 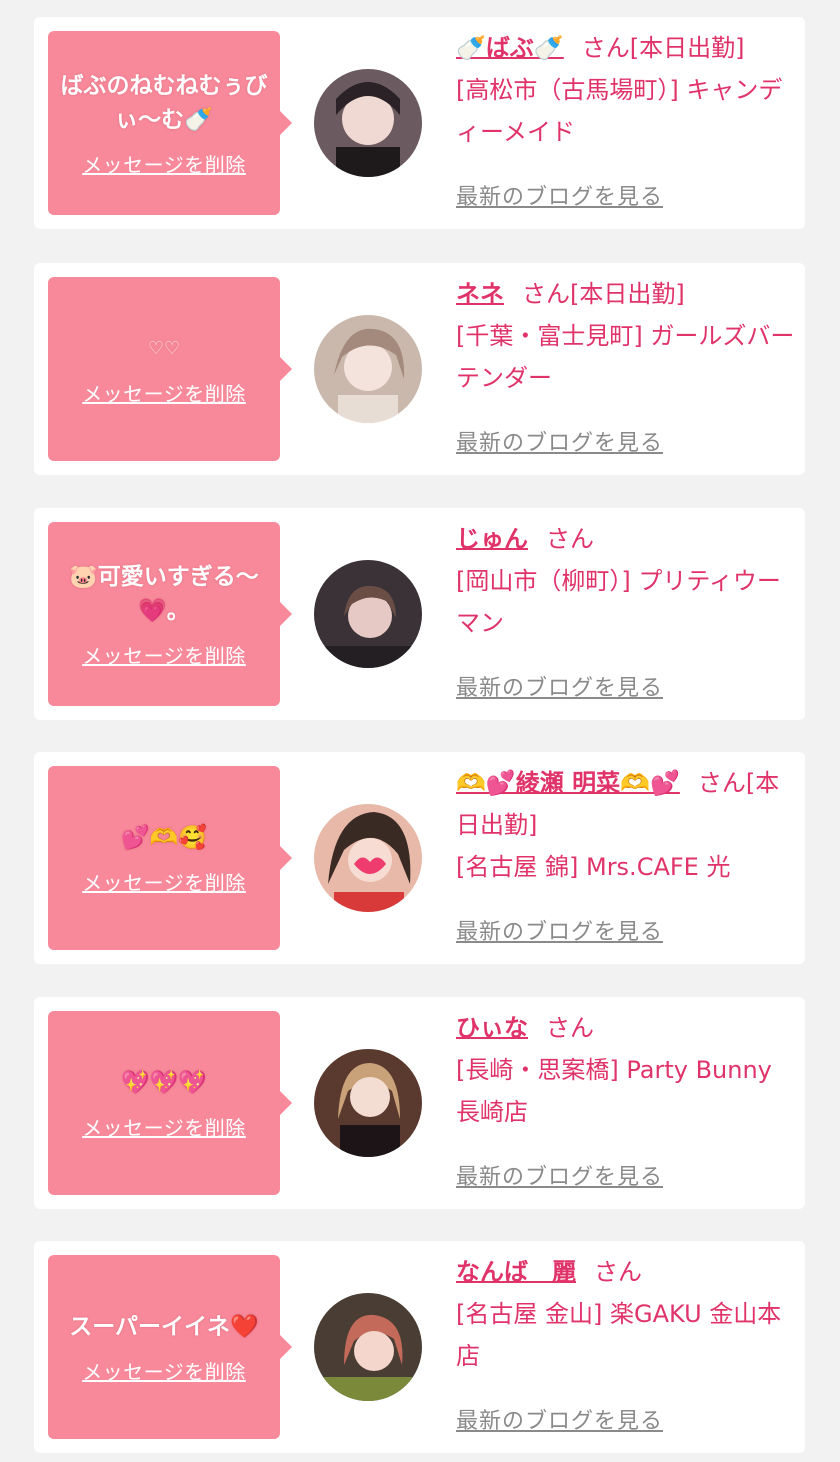 What do you see at coordinates (164, 593) in the screenshot?
I see `message-text: 🐷可愛いすぎる〜💗。` at bounding box center [164, 593].